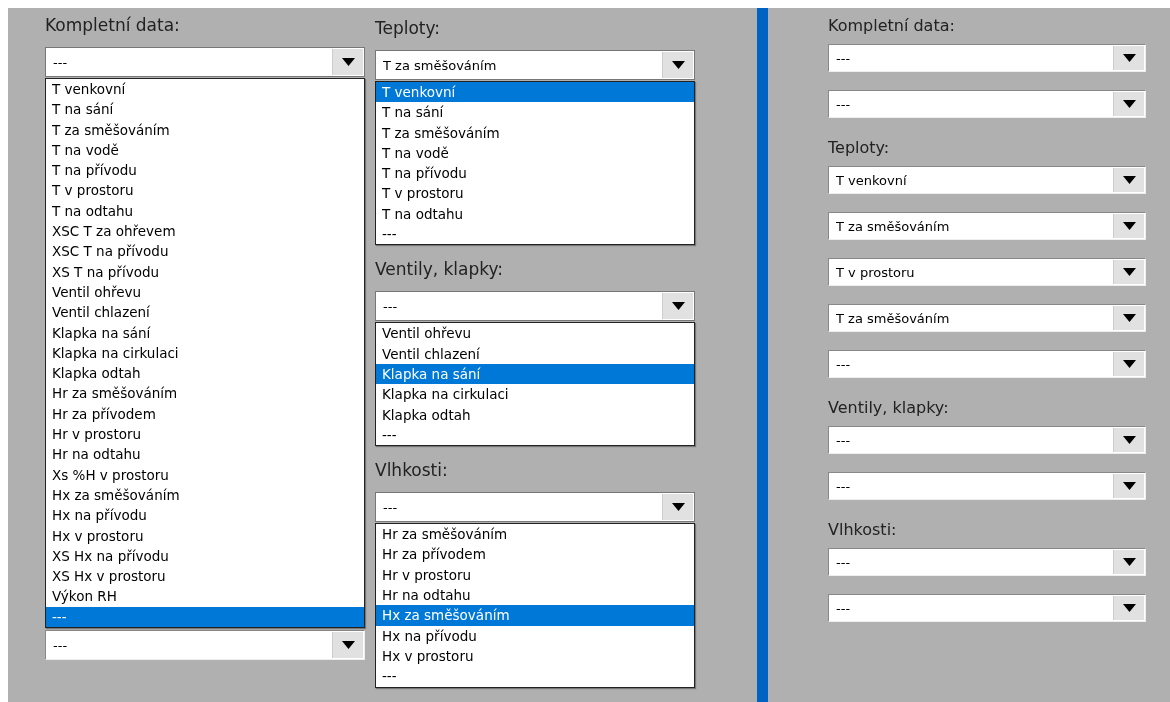  Describe the element at coordinates (205, 251) in the screenshot. I see `list-option: XSC T na přívodu` at that location.